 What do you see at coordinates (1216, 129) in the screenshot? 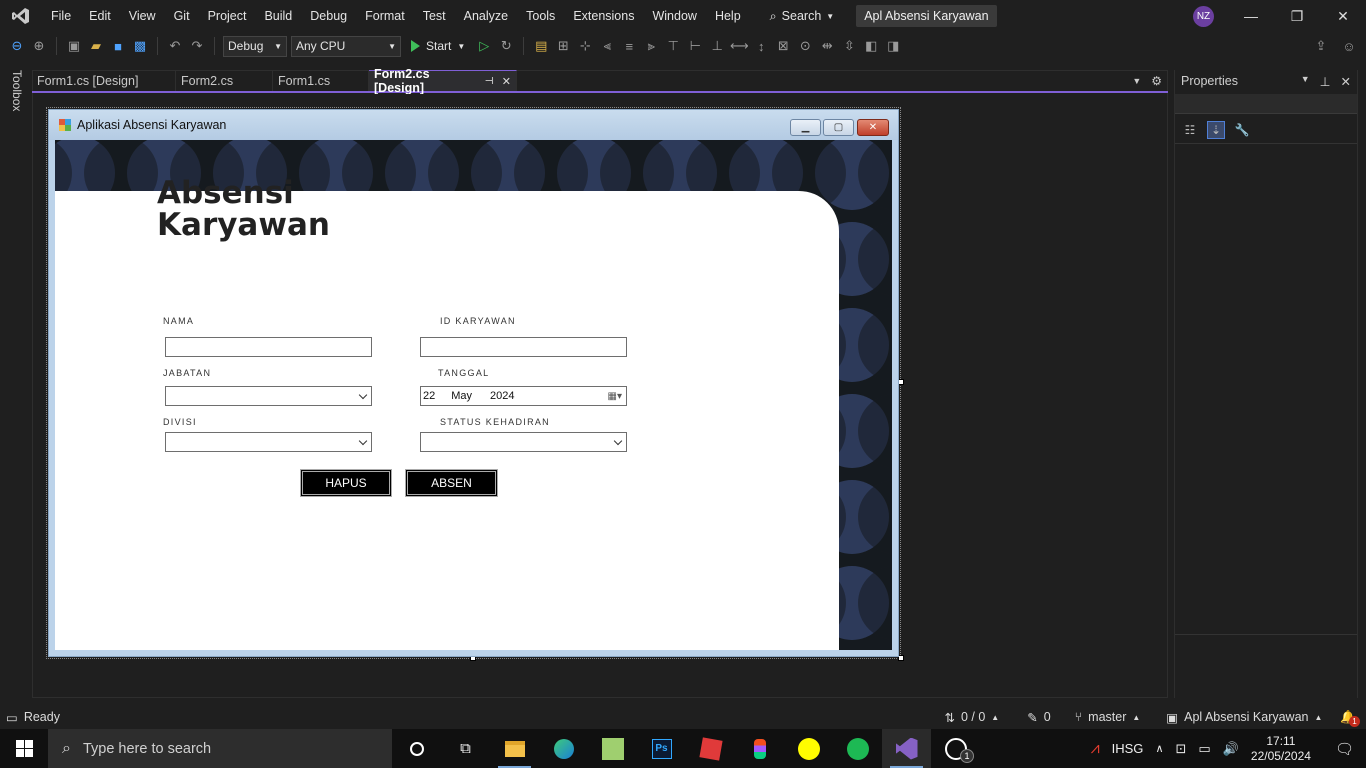
I see `alphabetical-icon: ⇣` at bounding box center [1216, 129].